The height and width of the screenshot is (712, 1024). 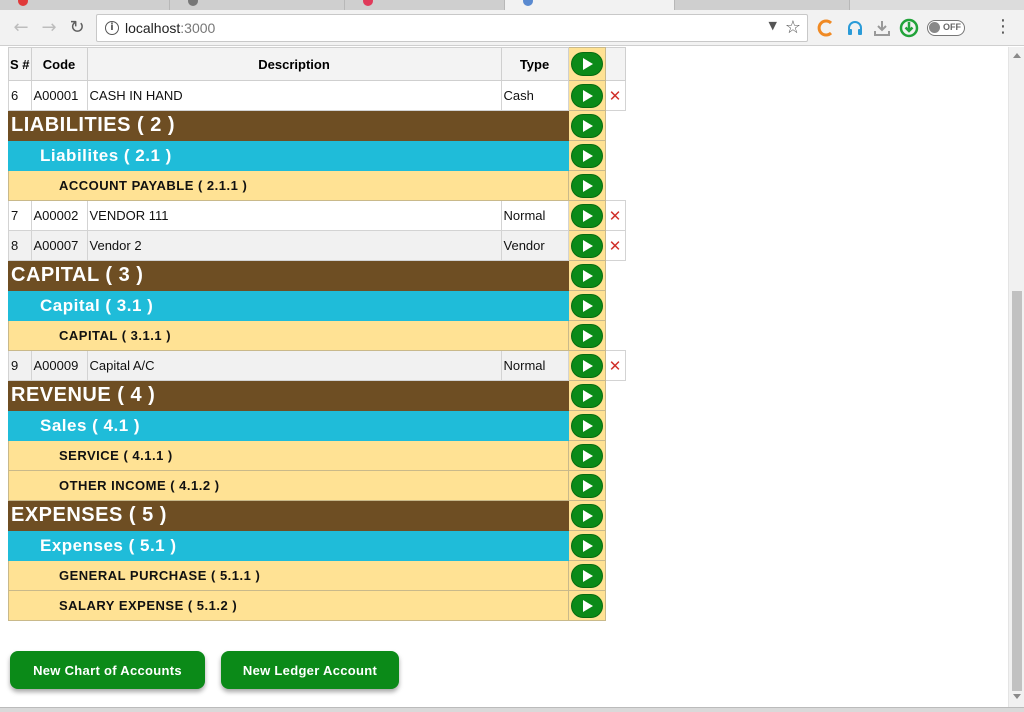 I want to click on account-description: Vendor 2, so click(x=294, y=245).